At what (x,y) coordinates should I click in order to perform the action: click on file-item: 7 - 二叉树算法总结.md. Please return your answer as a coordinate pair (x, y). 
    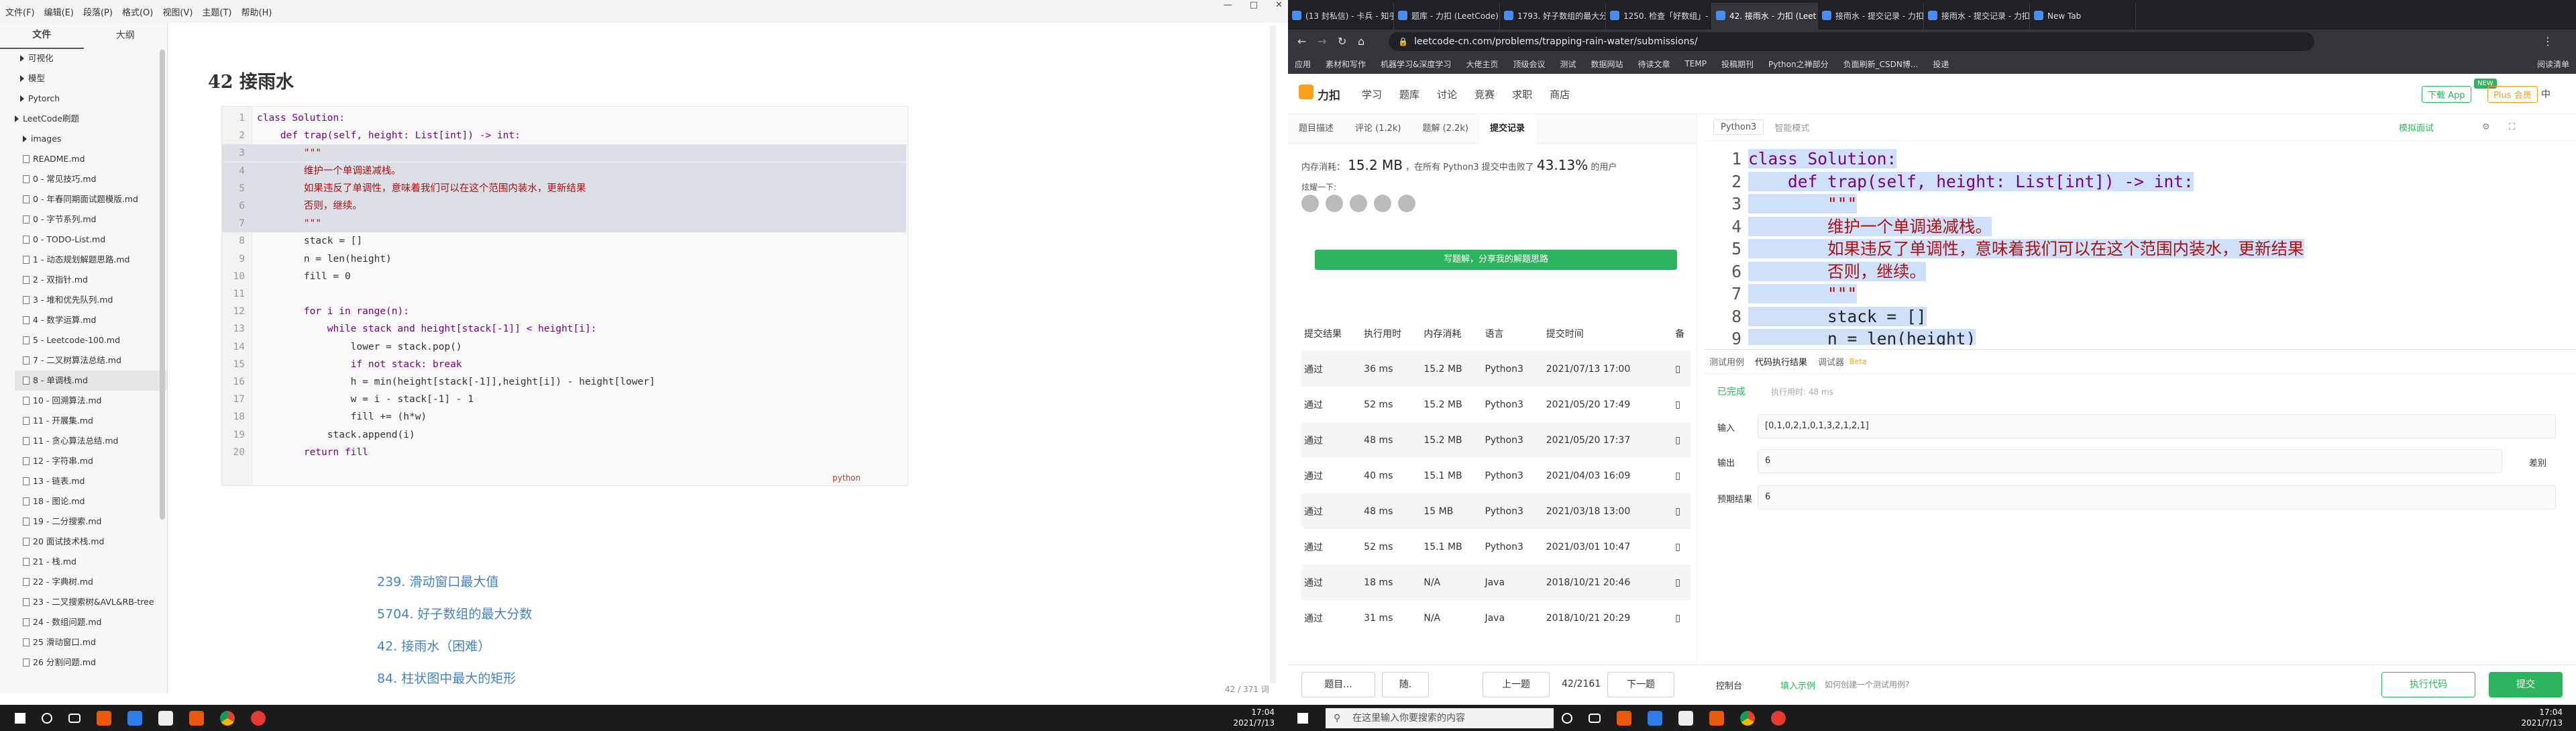
    Looking at the image, I should click on (91, 360).